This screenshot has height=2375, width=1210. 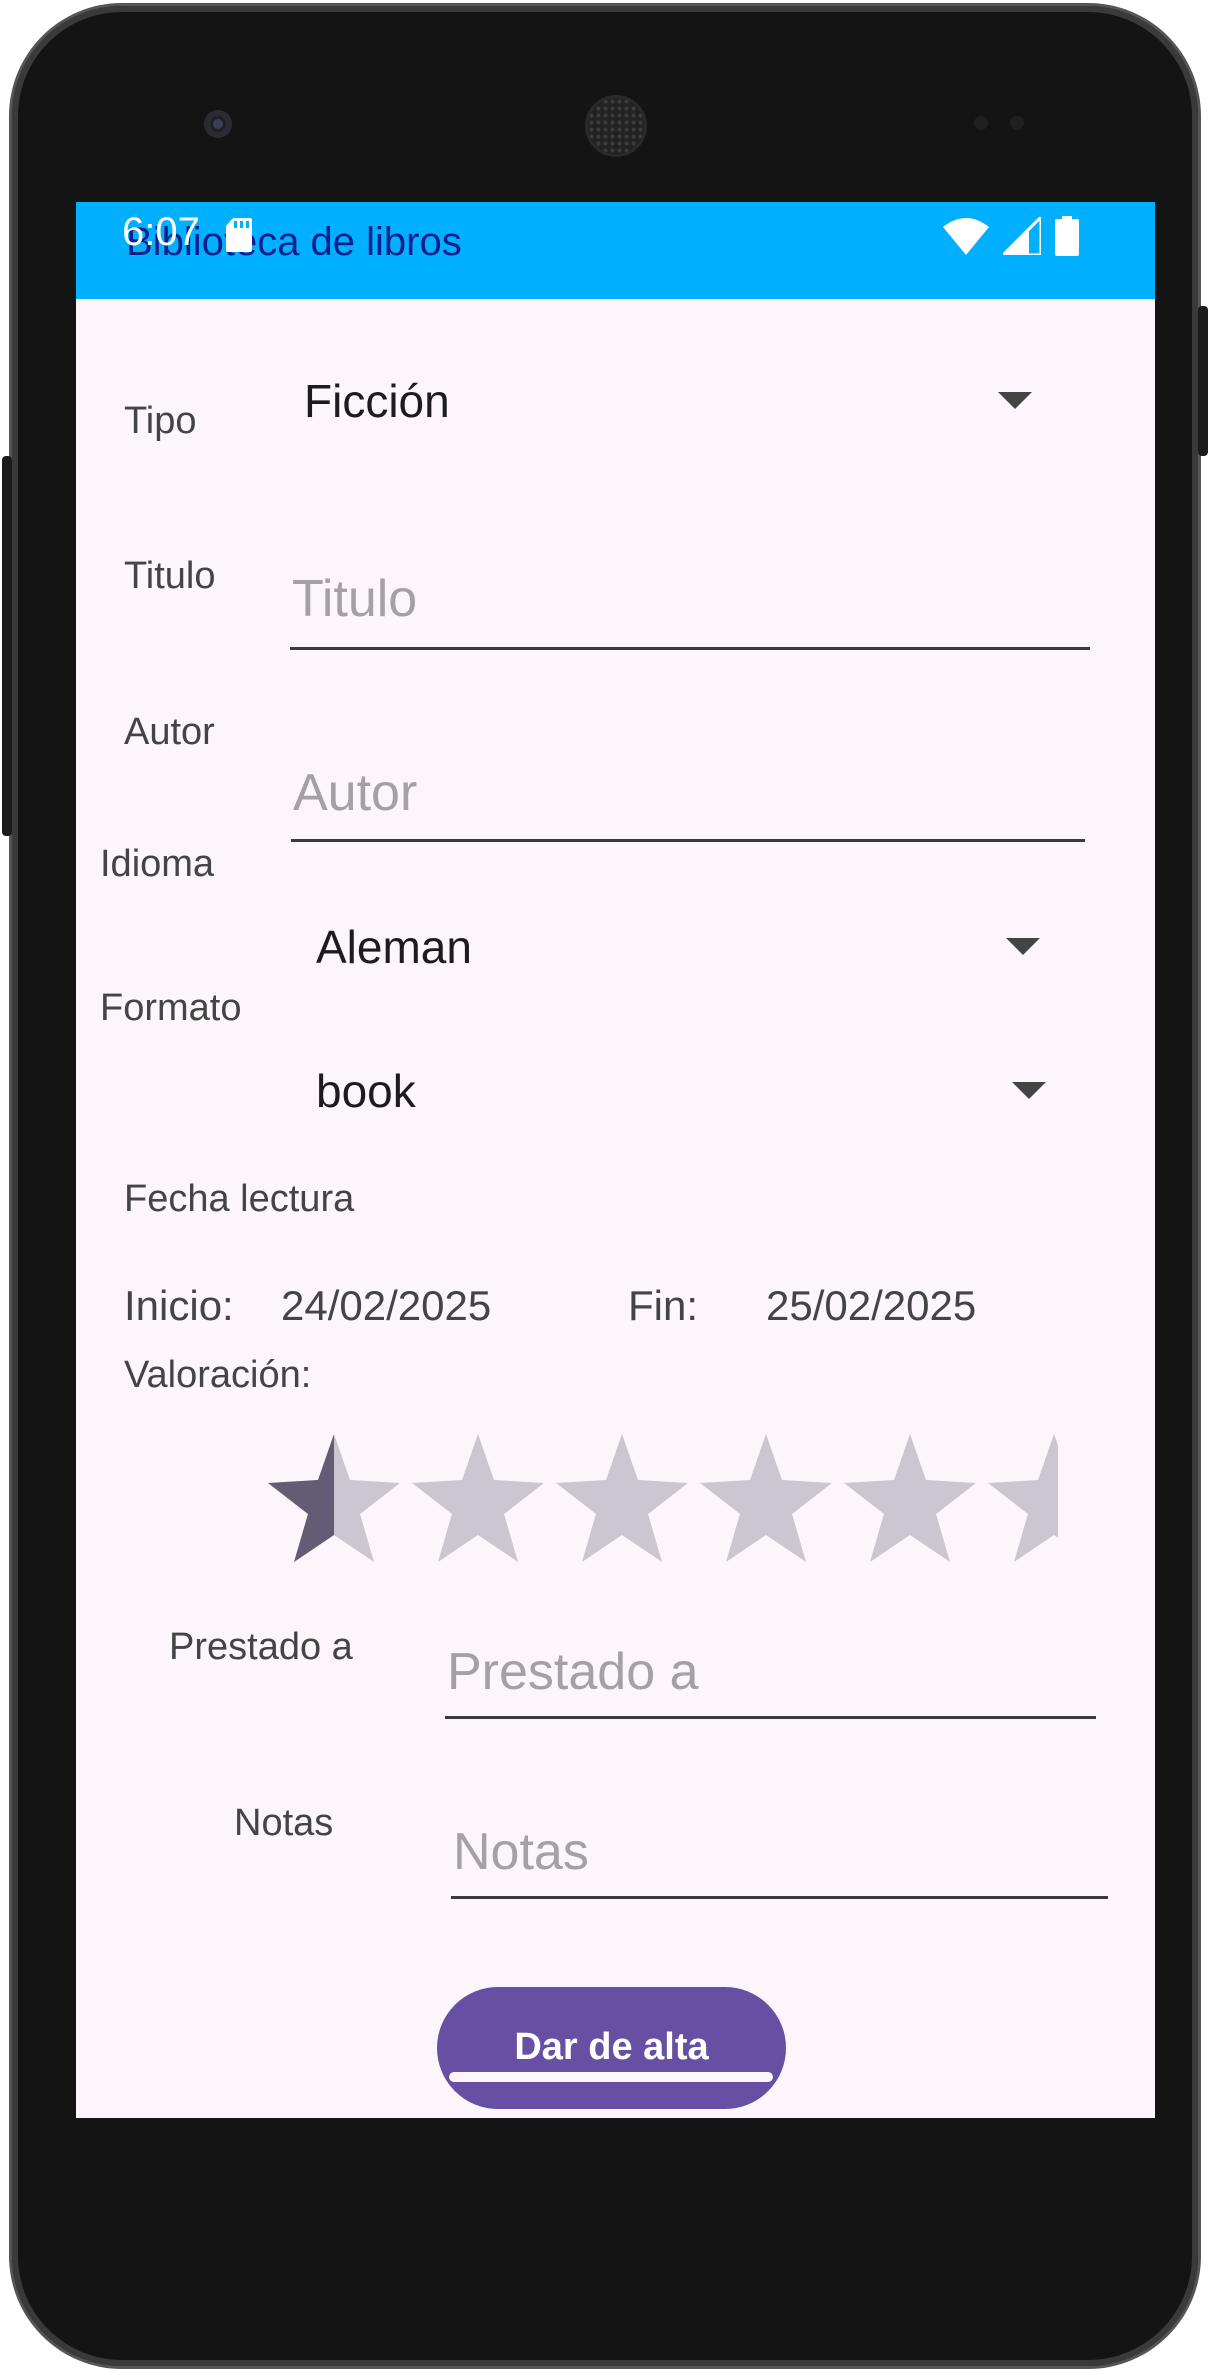 What do you see at coordinates (616, 126) in the screenshot?
I see `earpiece-speaker` at bounding box center [616, 126].